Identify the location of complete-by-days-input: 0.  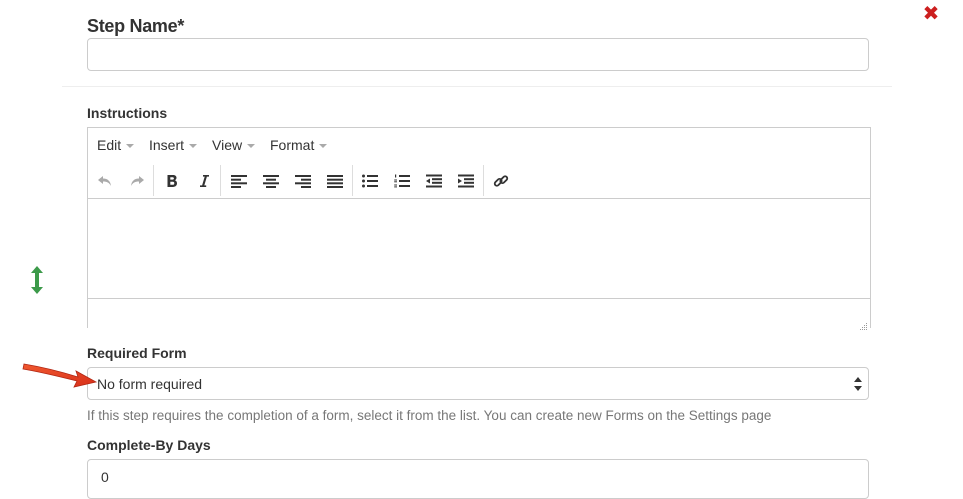
(478, 479).